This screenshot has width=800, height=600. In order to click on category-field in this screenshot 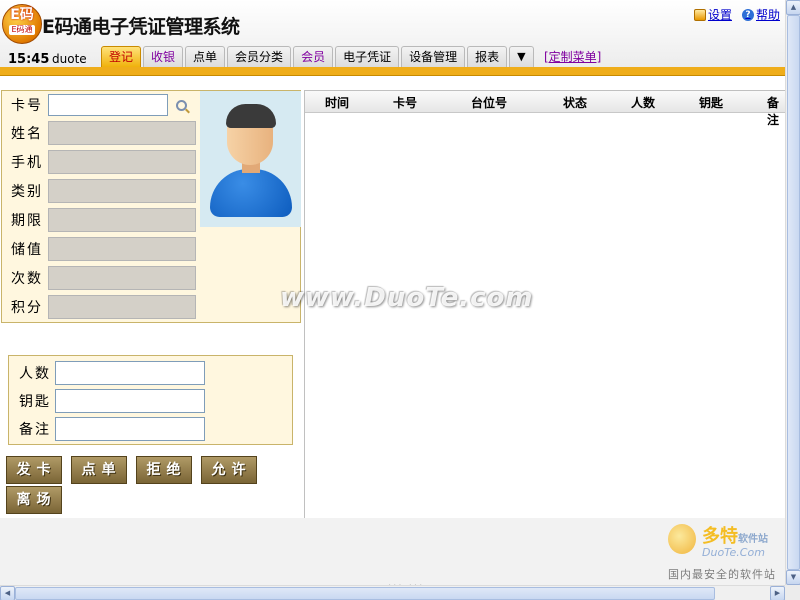, I will do `click(122, 191)`.